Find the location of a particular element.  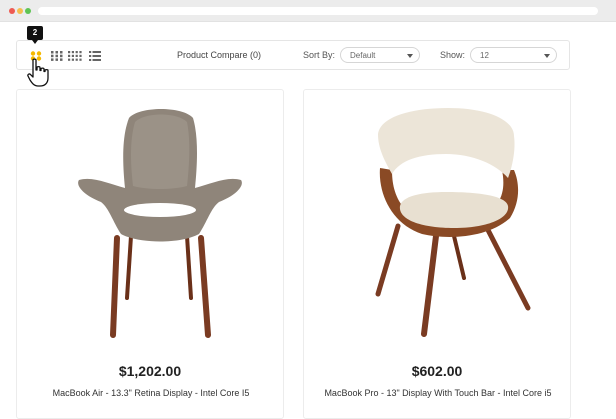

maximize-window-icon is located at coordinates (28, 11).